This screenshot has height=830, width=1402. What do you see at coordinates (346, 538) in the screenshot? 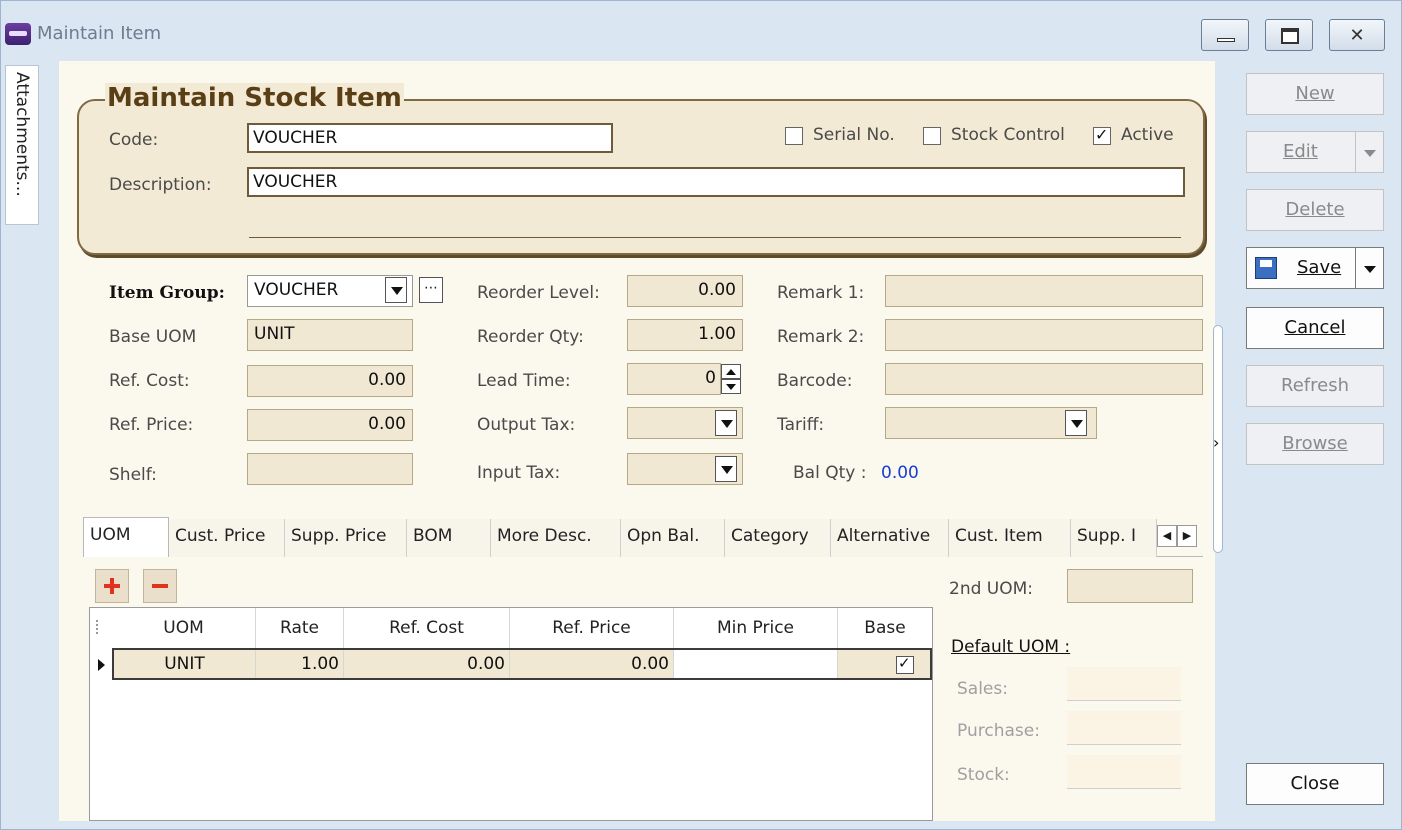
I see `tab-supp-price: Supp. Price` at bounding box center [346, 538].